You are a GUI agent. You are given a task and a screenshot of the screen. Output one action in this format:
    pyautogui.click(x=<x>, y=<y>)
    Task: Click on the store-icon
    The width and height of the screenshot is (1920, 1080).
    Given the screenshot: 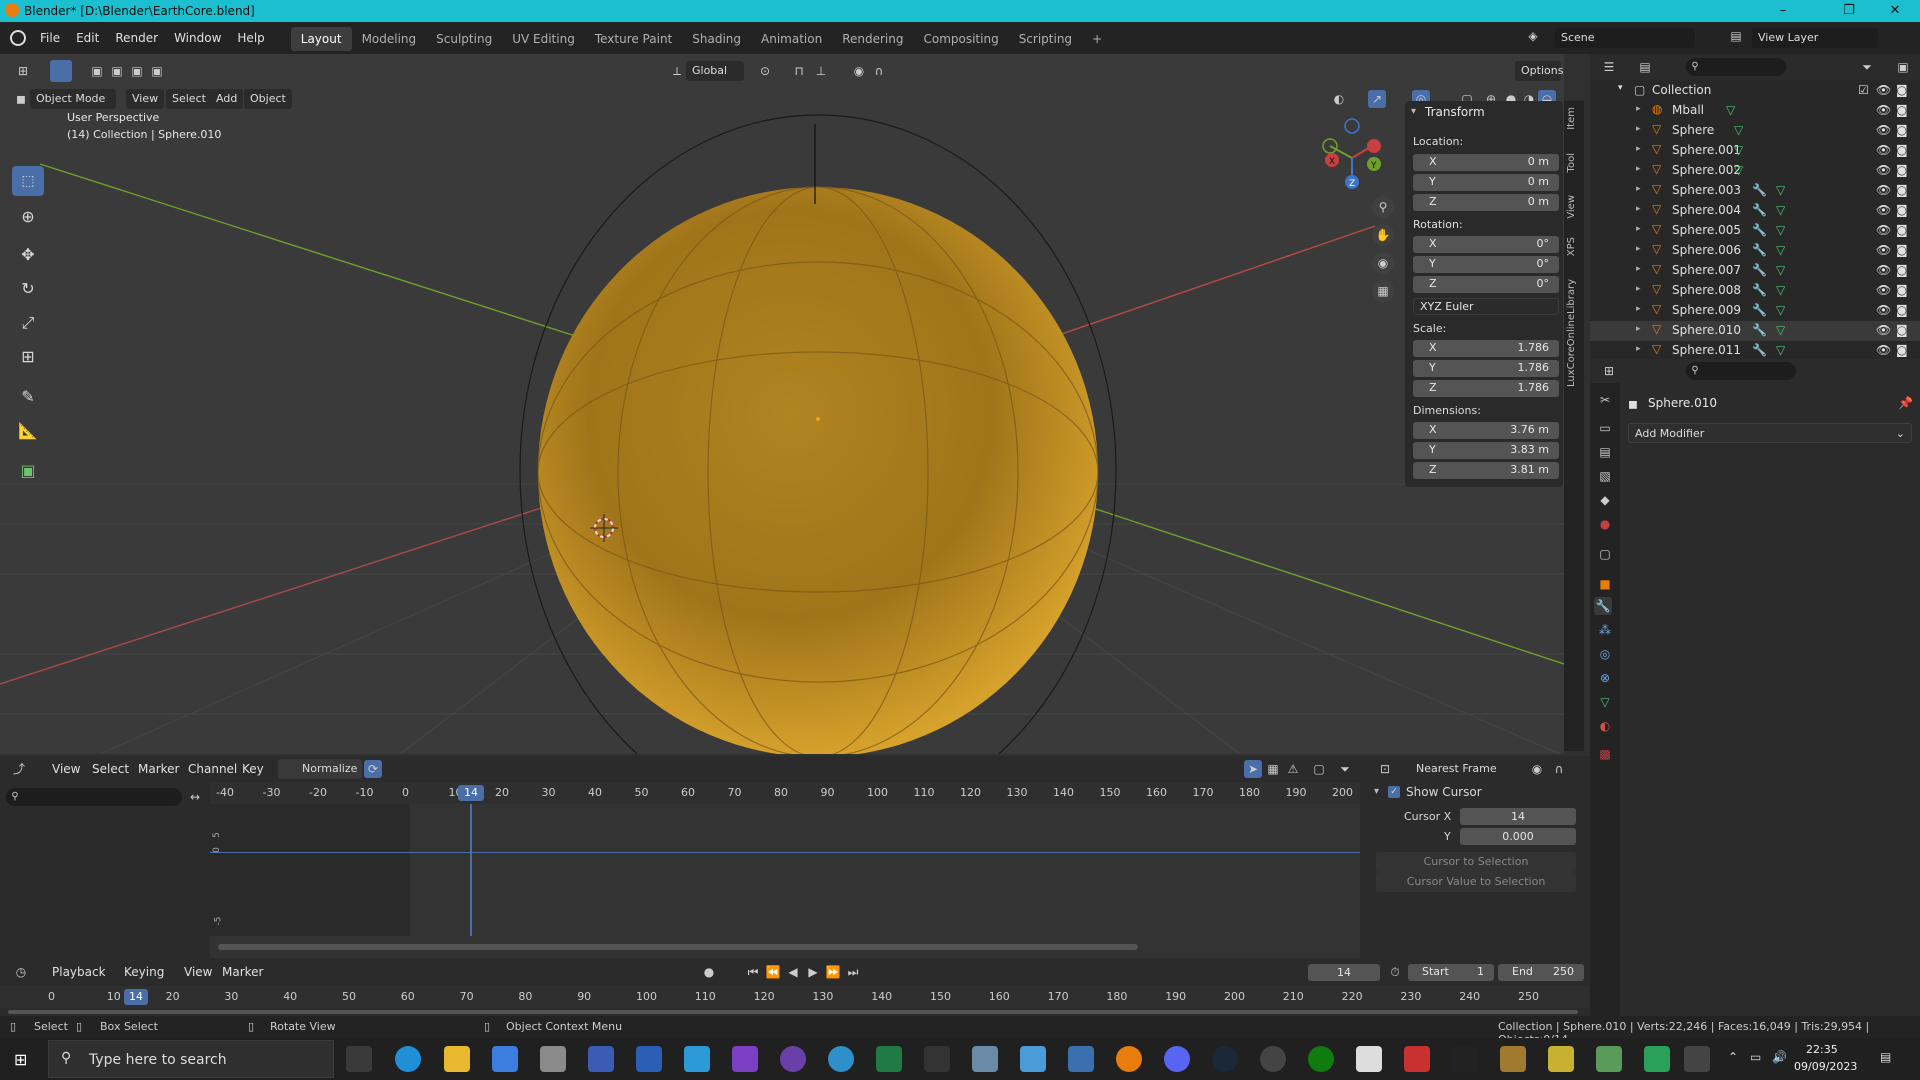 What is the action you would take?
    pyautogui.click(x=505, y=1059)
    